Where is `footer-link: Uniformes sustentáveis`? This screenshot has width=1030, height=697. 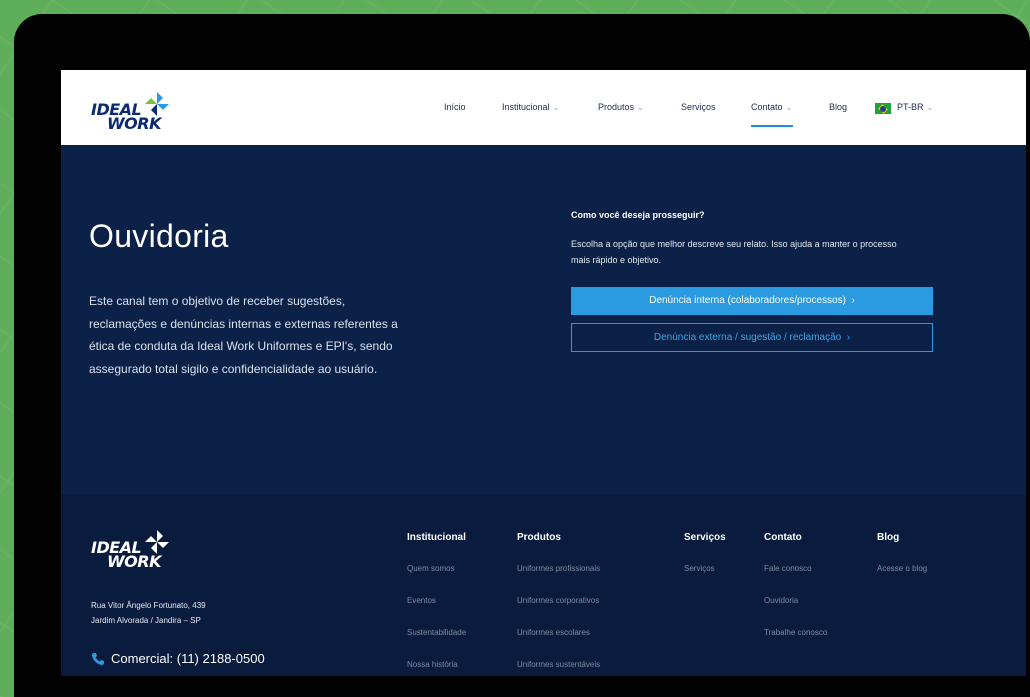
footer-link: Uniformes sustentáveis is located at coordinates (558, 667).